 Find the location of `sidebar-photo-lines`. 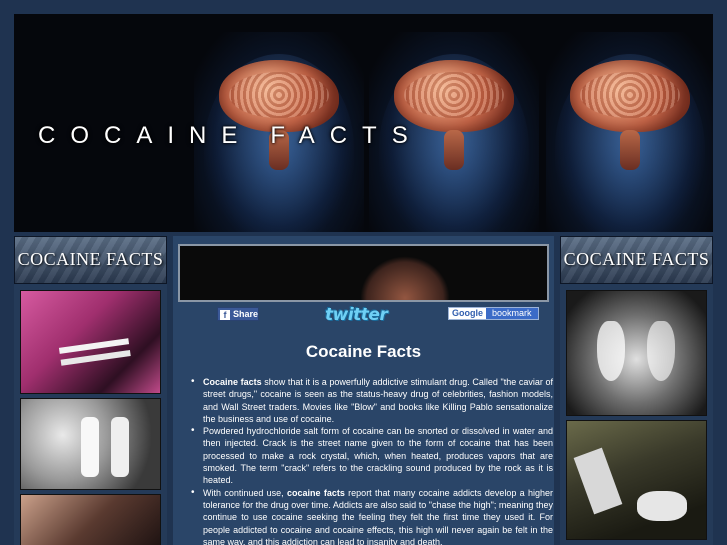

sidebar-photo-lines is located at coordinates (90, 444).